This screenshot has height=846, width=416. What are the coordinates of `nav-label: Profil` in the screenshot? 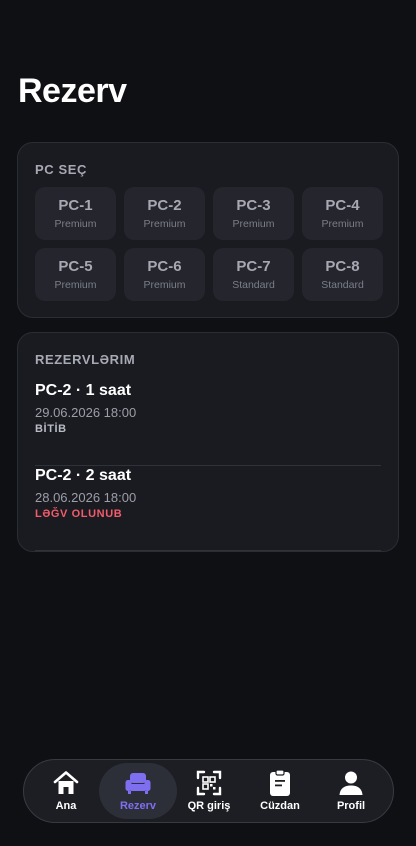 It's located at (351, 806).